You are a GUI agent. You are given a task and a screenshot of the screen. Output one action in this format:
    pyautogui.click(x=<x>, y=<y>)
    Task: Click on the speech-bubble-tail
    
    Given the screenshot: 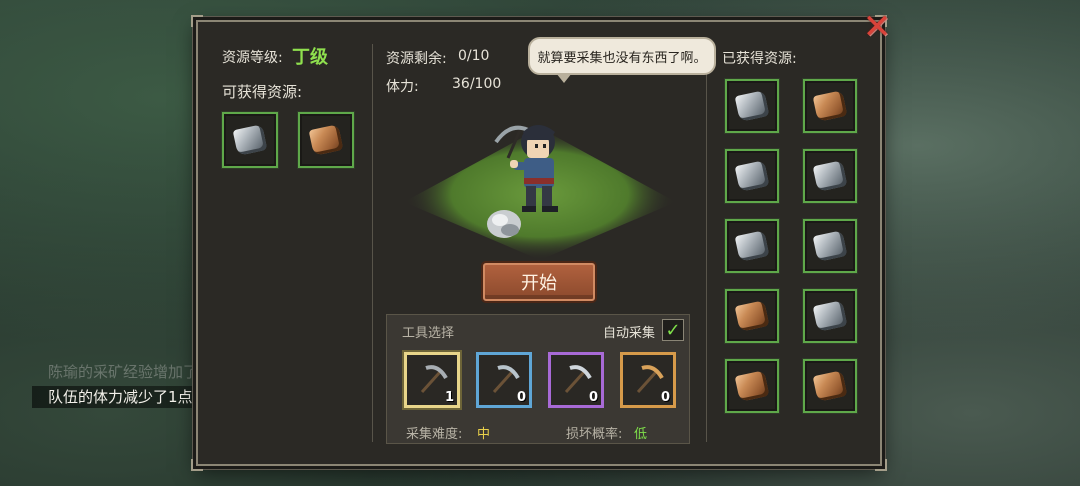 What is the action you would take?
    pyautogui.click(x=564, y=78)
    